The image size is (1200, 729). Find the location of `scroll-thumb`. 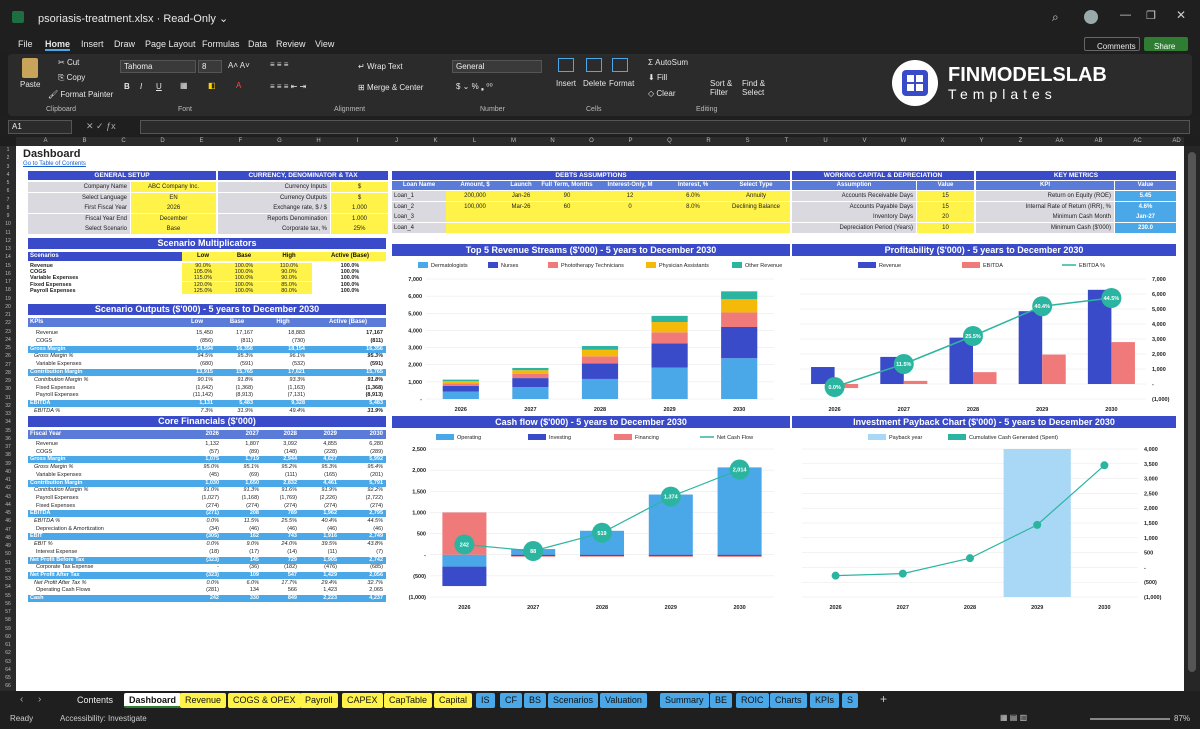

scroll-thumb is located at coordinates (1192, 412).